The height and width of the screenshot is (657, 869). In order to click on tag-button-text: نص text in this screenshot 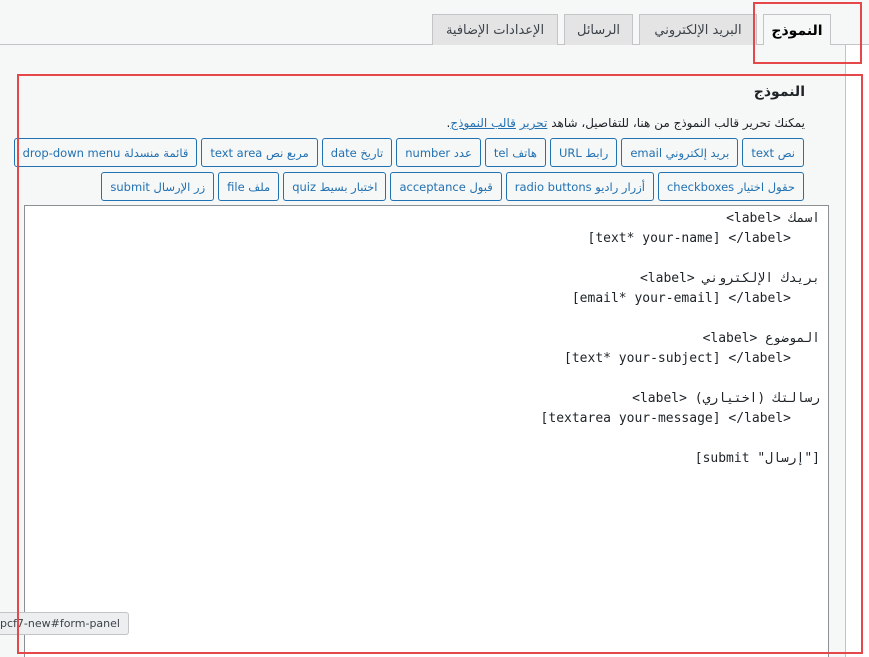, I will do `click(773, 152)`.